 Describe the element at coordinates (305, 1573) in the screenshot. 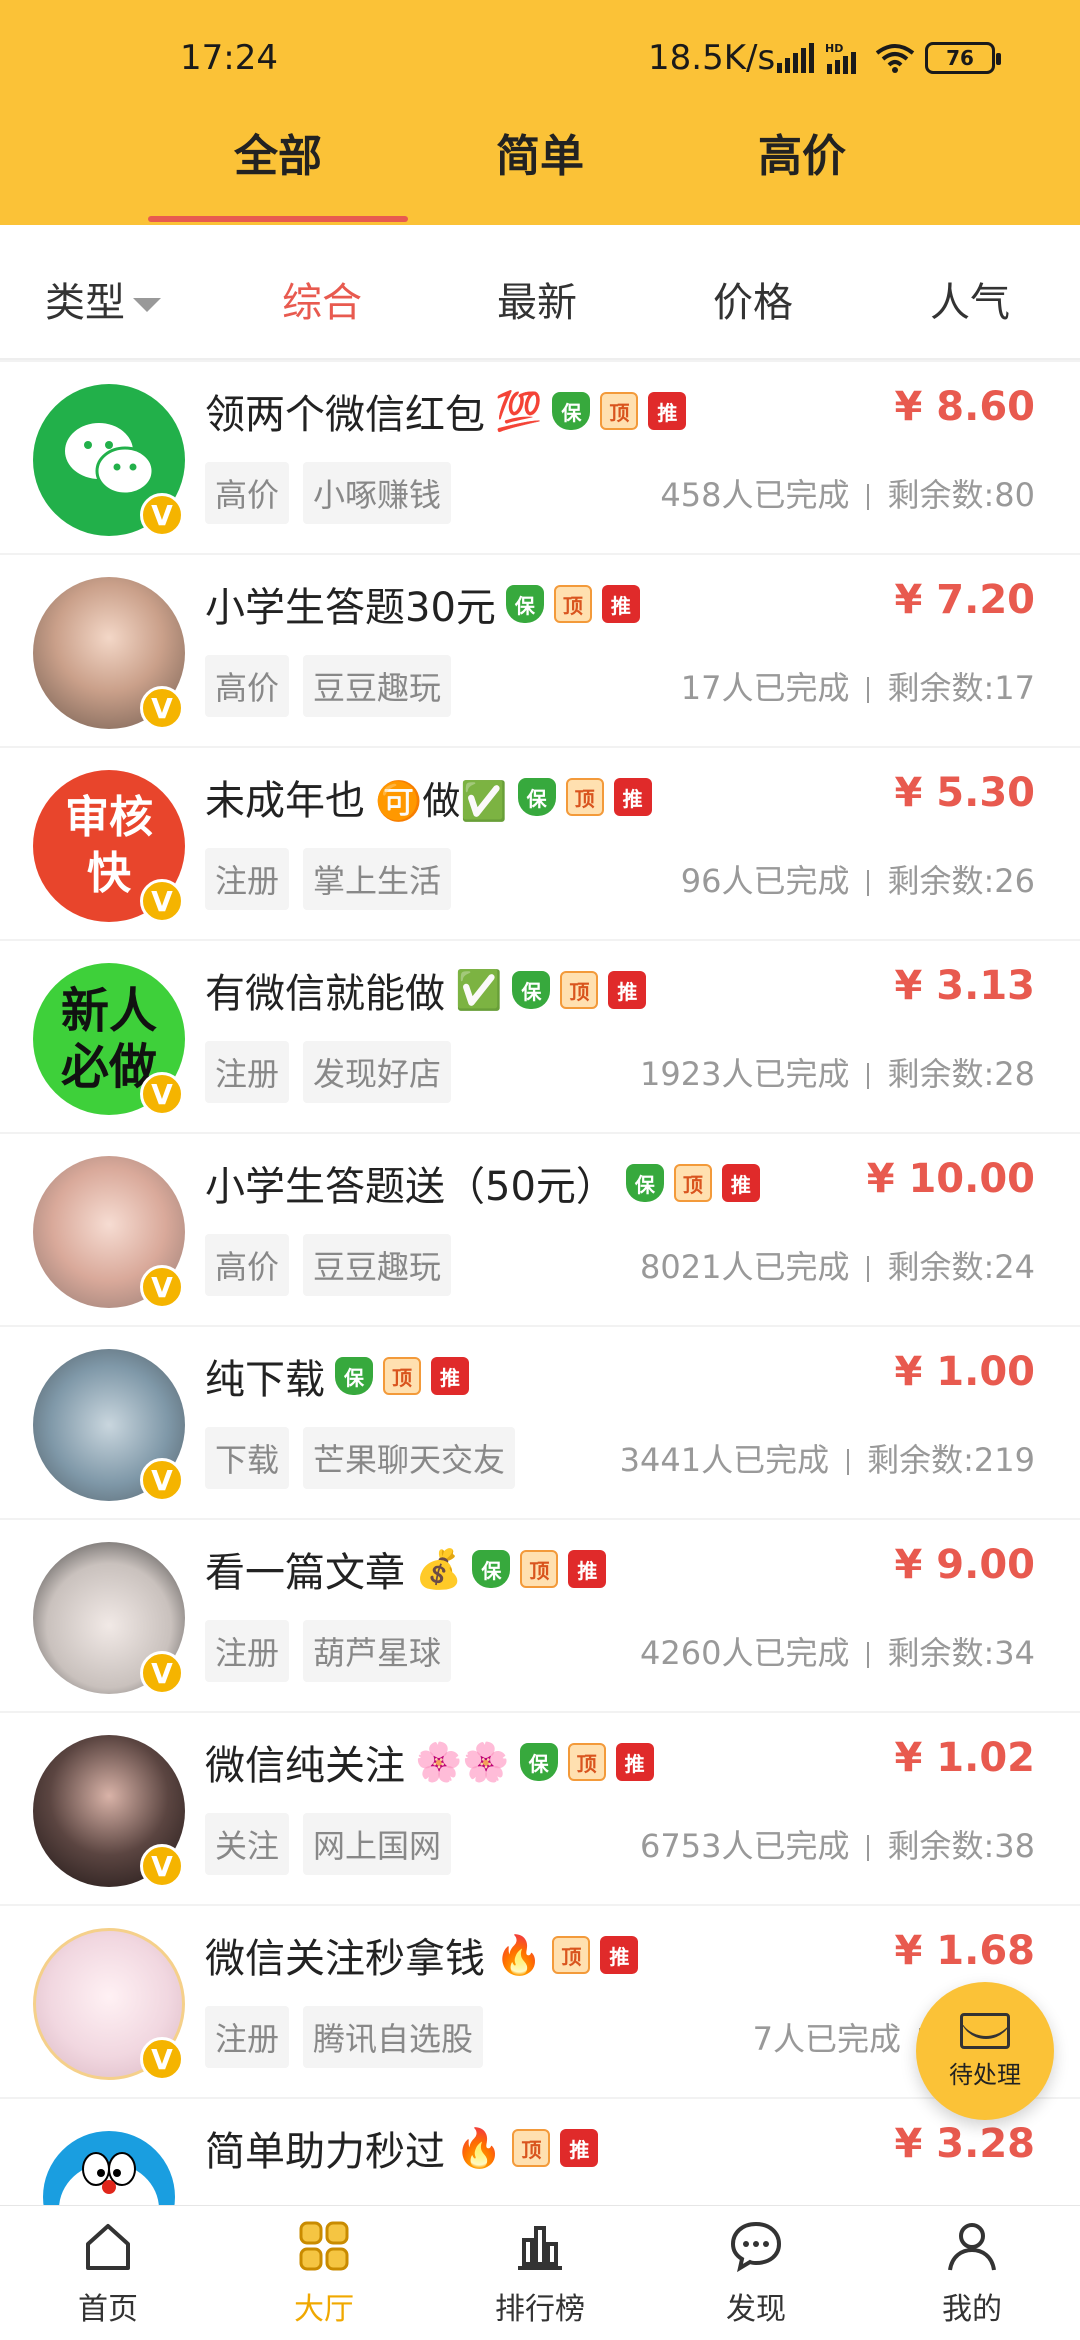

I see `task-title: 看一篇文章` at that location.